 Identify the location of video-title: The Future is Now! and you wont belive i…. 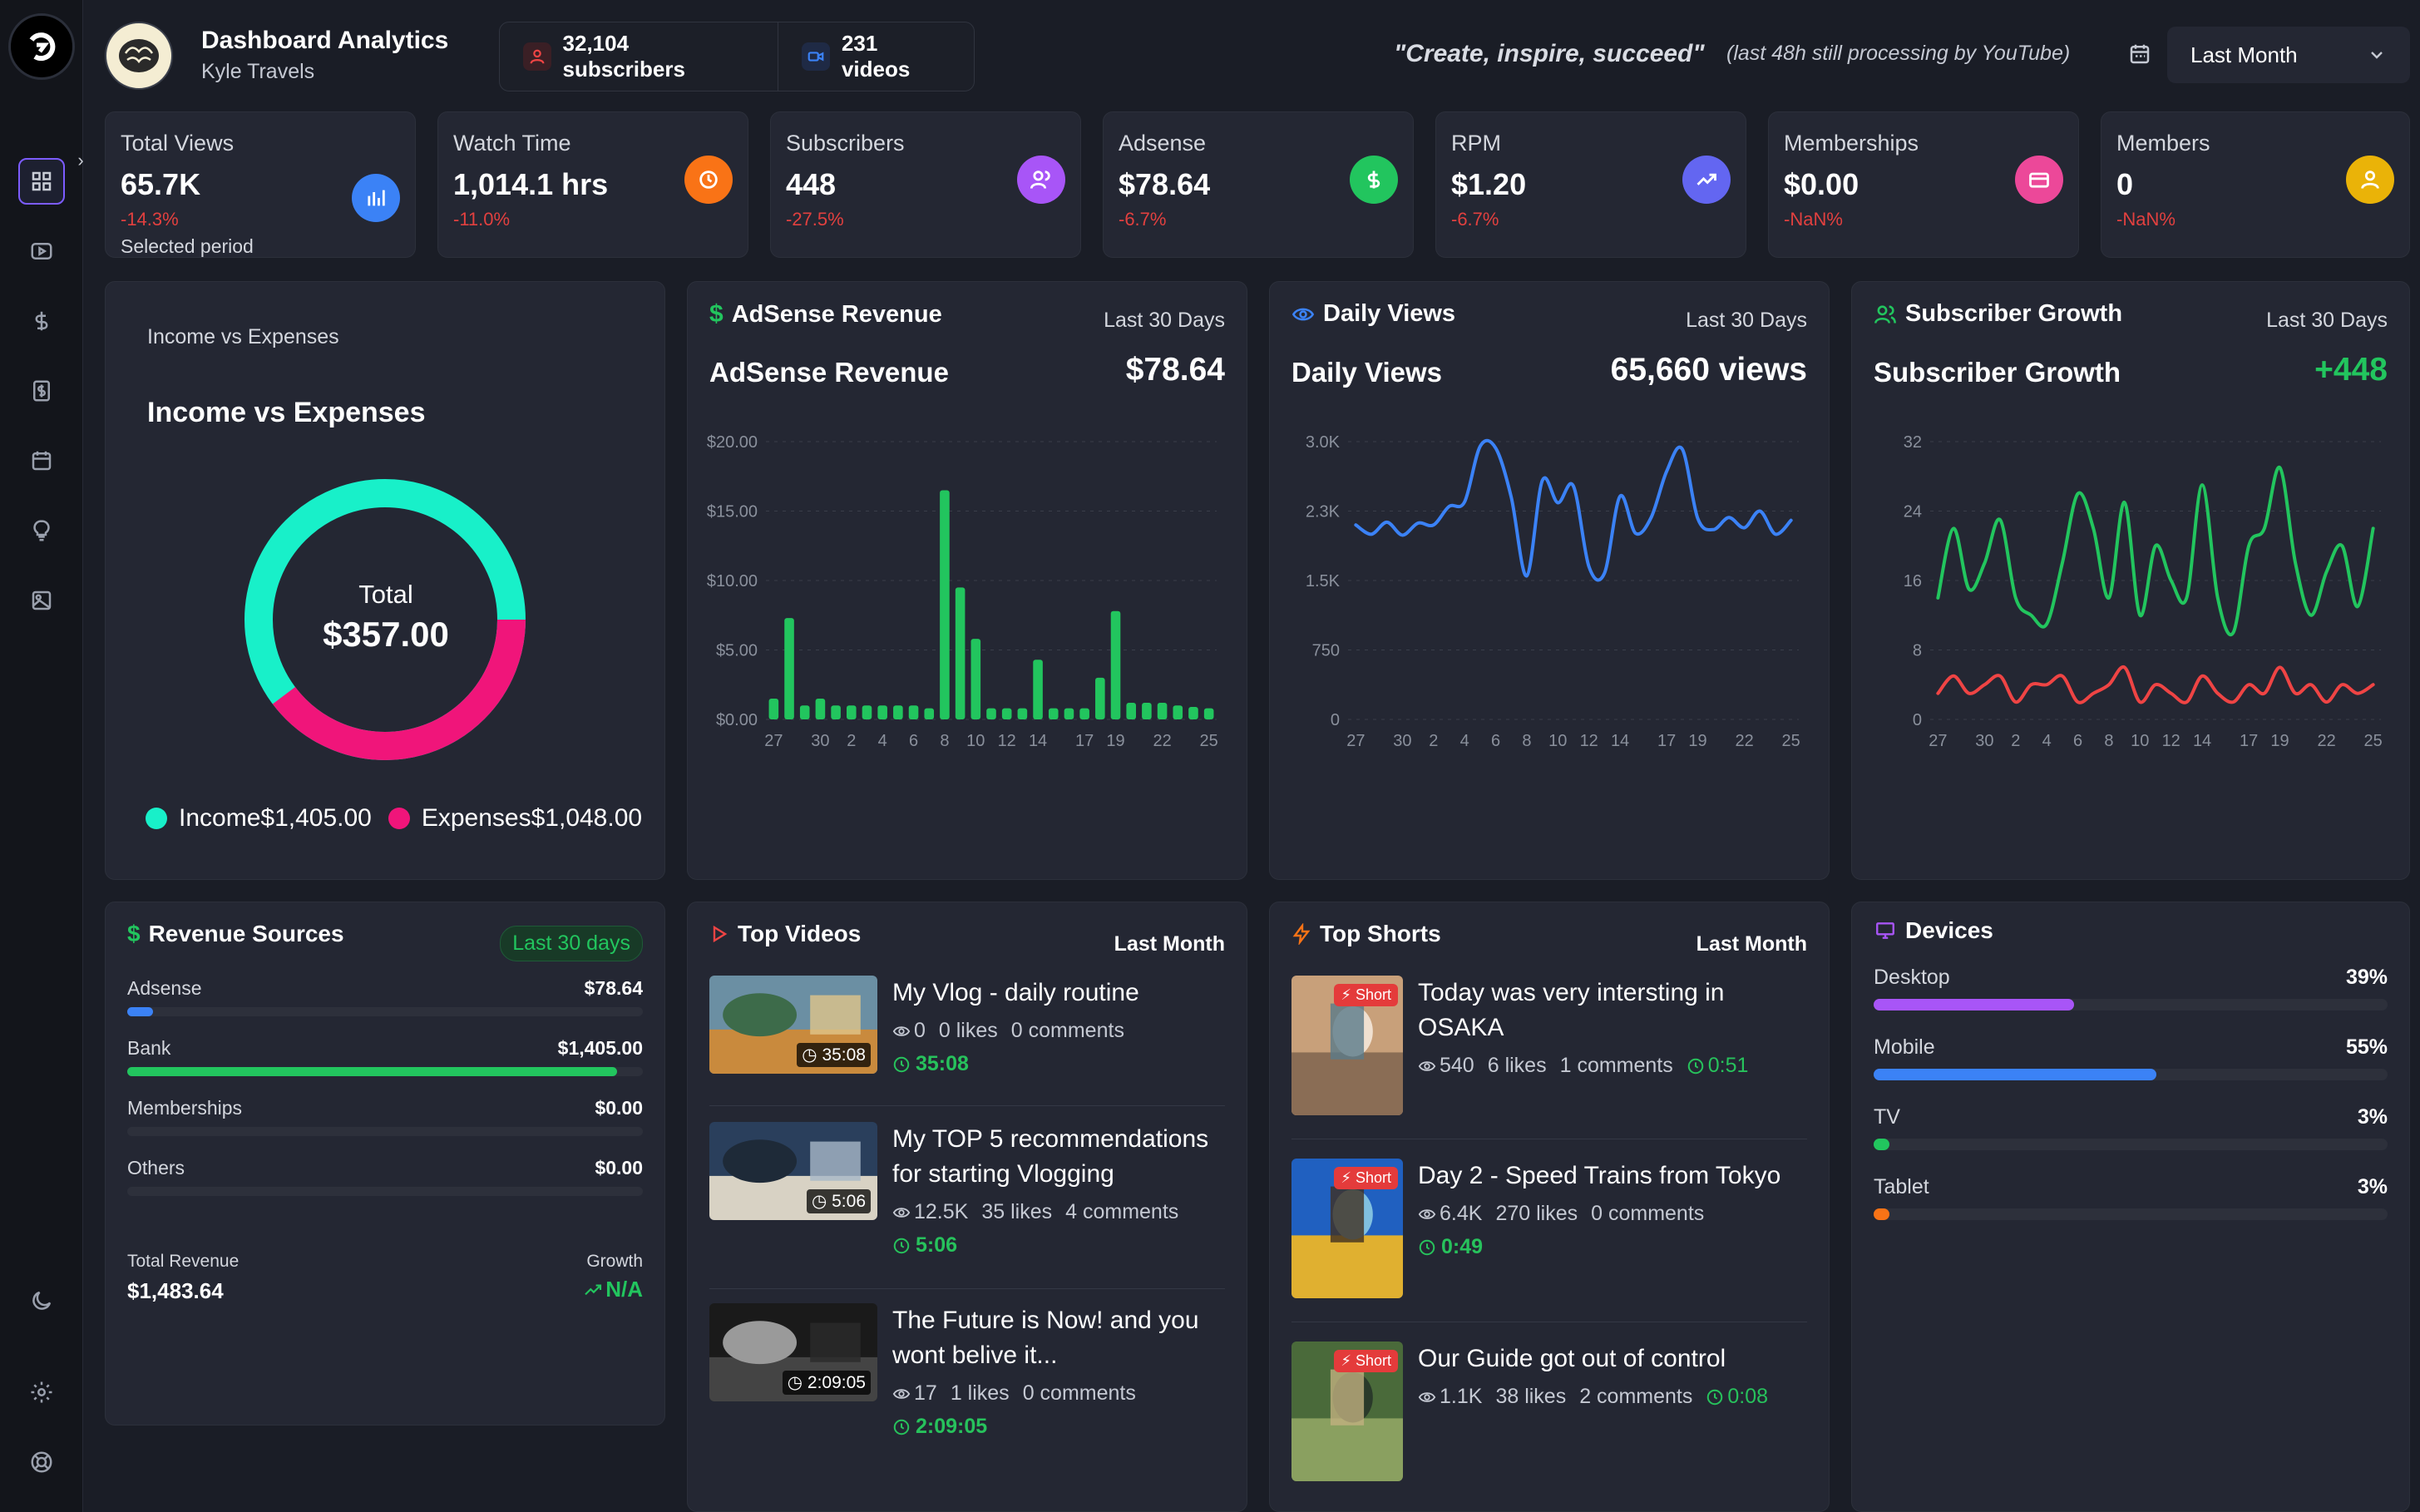
(1058, 1338).